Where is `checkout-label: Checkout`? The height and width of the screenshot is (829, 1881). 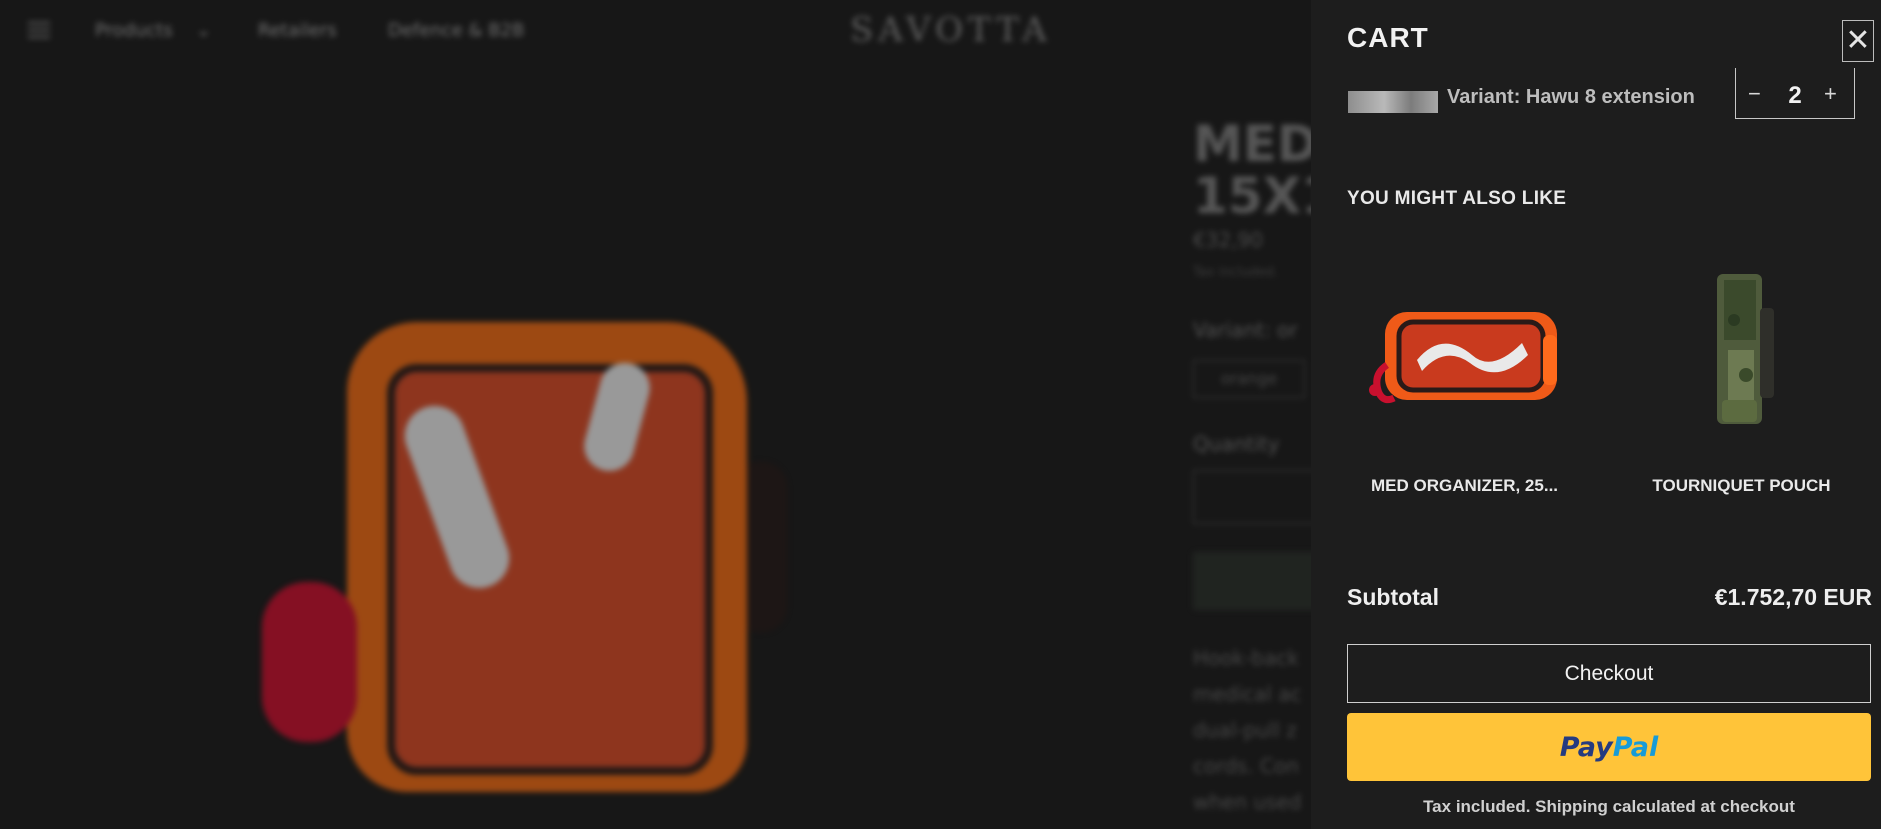 checkout-label: Checkout is located at coordinates (1609, 673).